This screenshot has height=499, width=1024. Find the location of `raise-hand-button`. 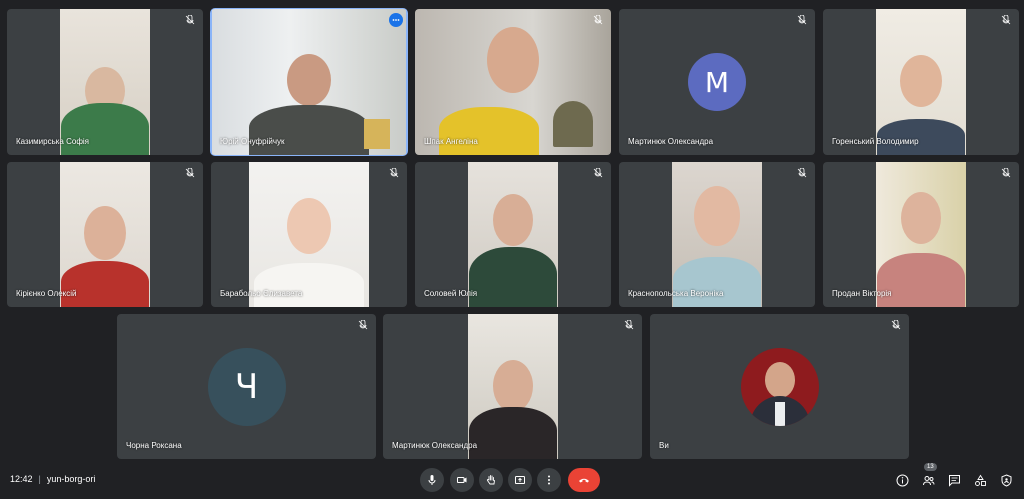

raise-hand-button is located at coordinates (491, 480).